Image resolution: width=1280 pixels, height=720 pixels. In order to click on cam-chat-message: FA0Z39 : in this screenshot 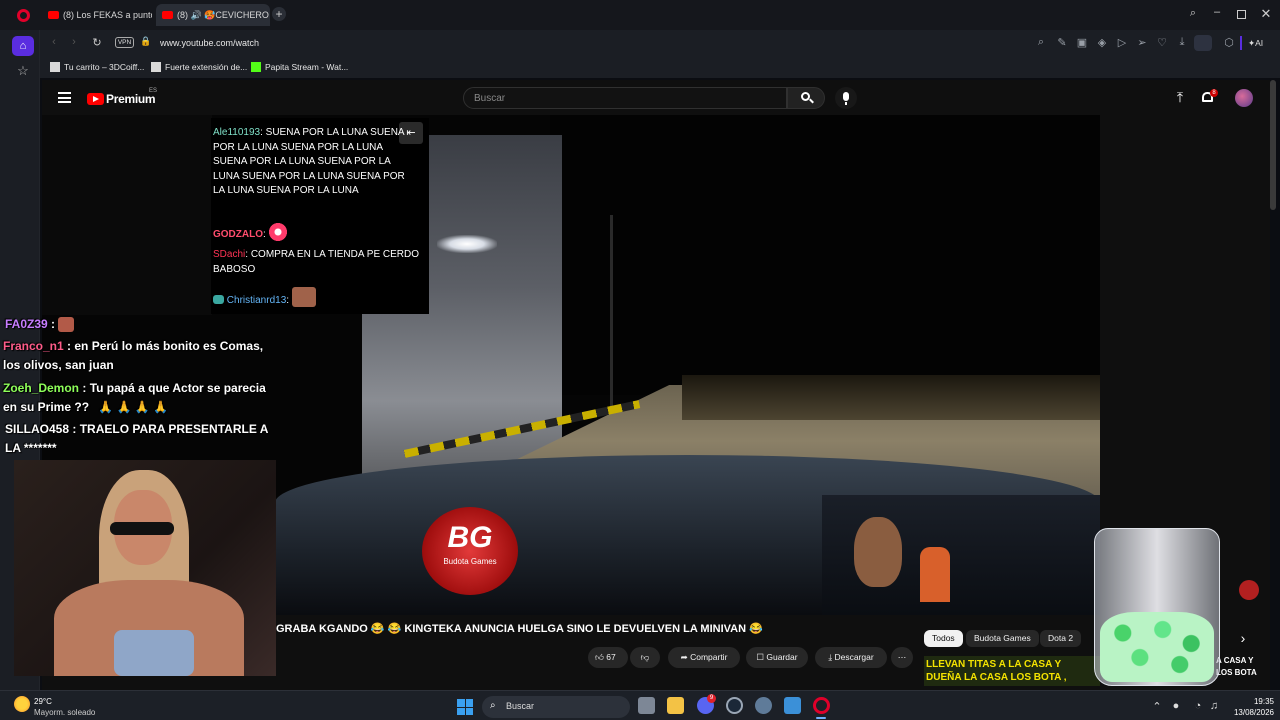, I will do `click(142, 324)`.